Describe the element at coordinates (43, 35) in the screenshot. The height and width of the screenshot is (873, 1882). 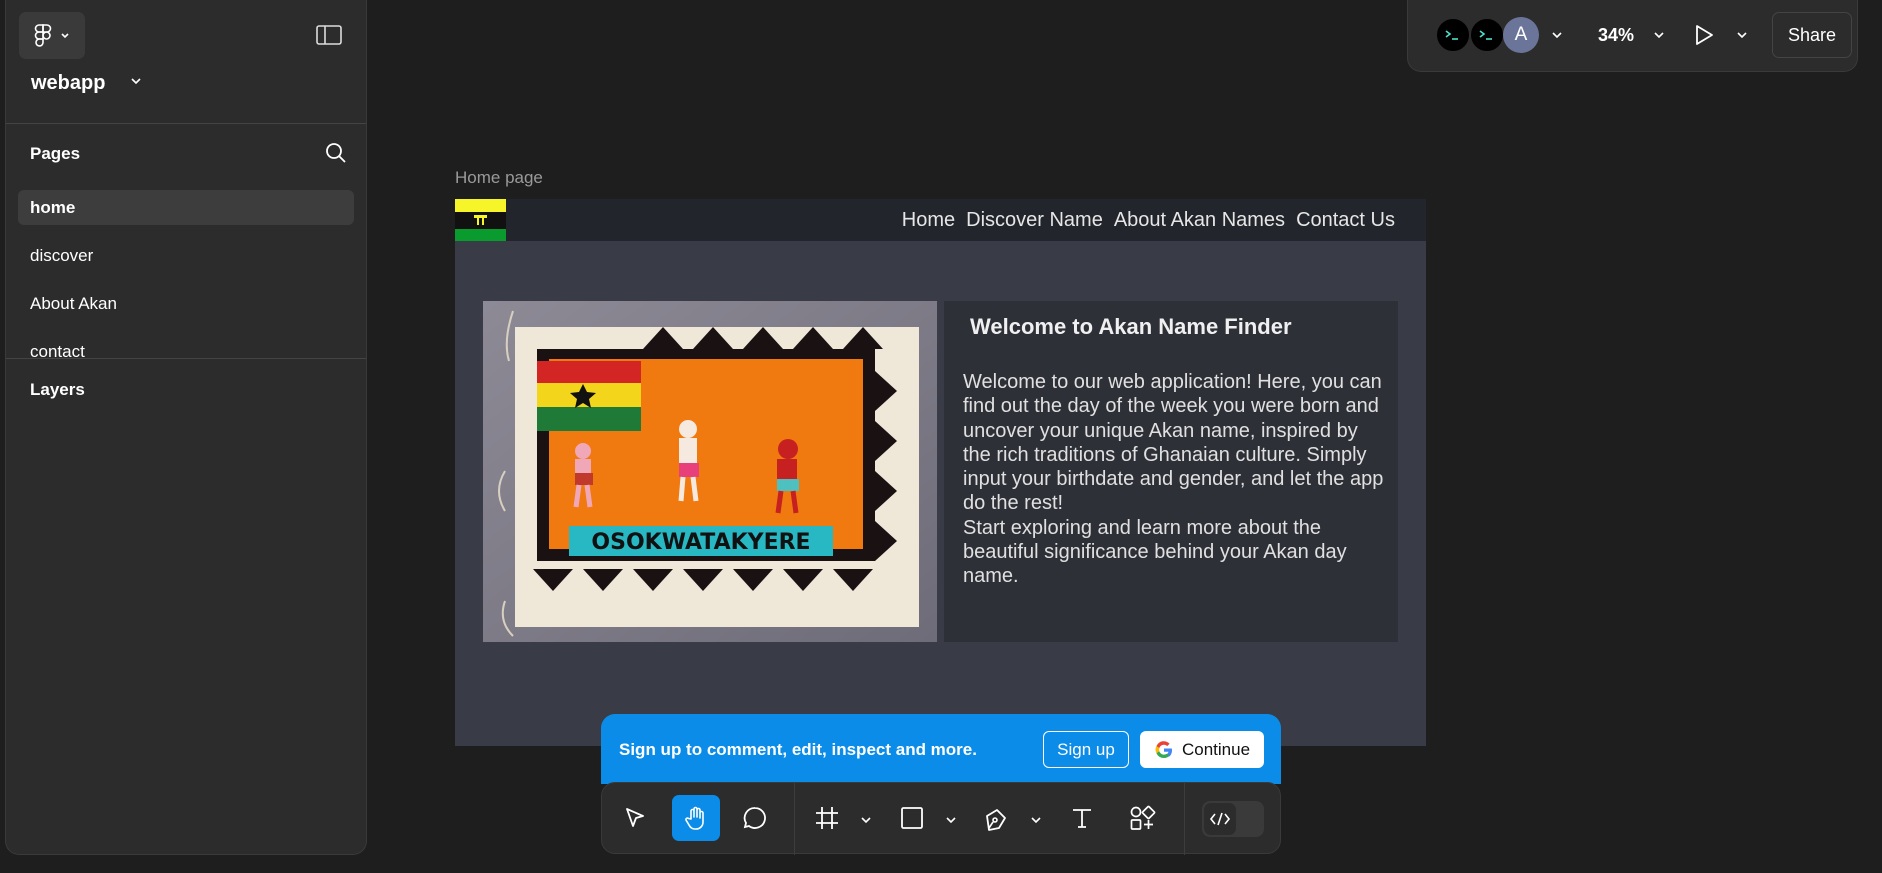
I see `figma-logo-icon` at that location.